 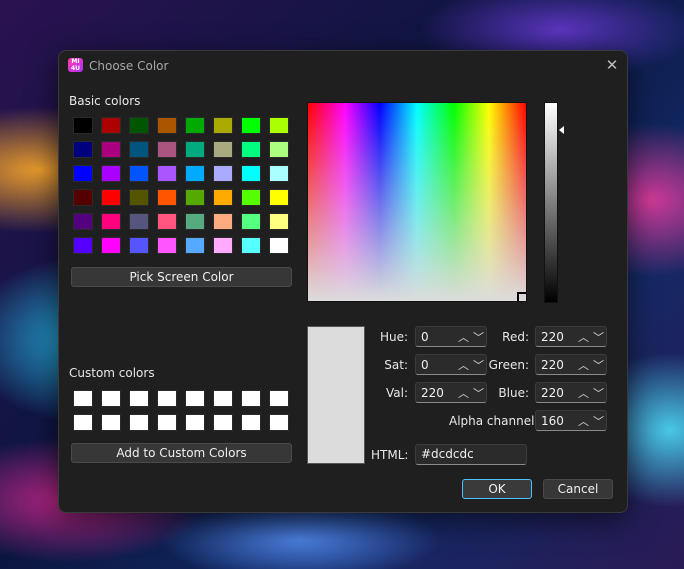 I want to click on blue-spinbox: 220 ︿ ﹀, so click(x=571, y=392).